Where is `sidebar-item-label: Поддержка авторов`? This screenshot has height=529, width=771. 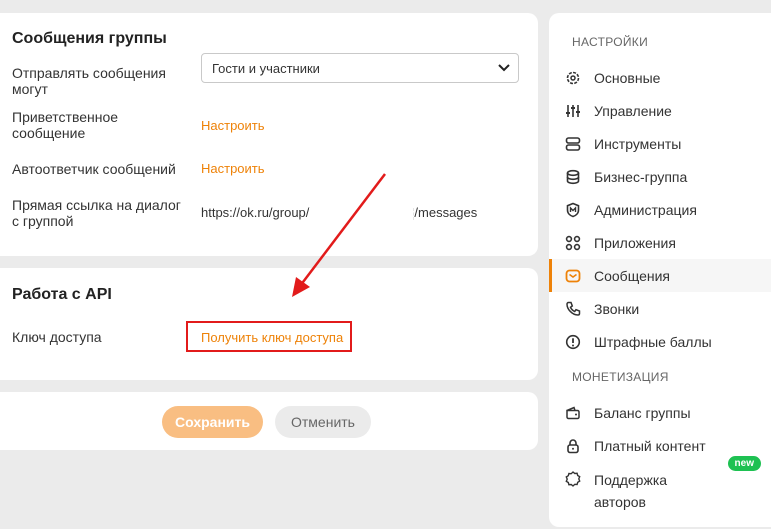
sidebar-item-label: Поддержка авторов is located at coordinates (631, 491).